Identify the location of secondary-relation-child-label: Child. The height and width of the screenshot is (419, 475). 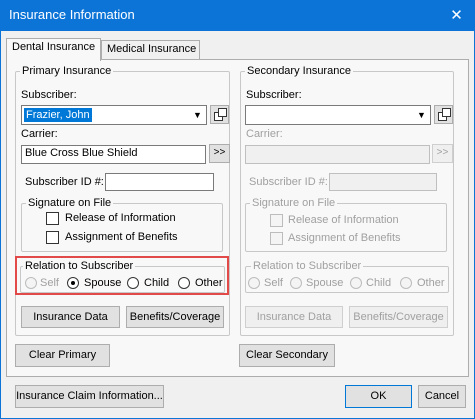
(379, 283).